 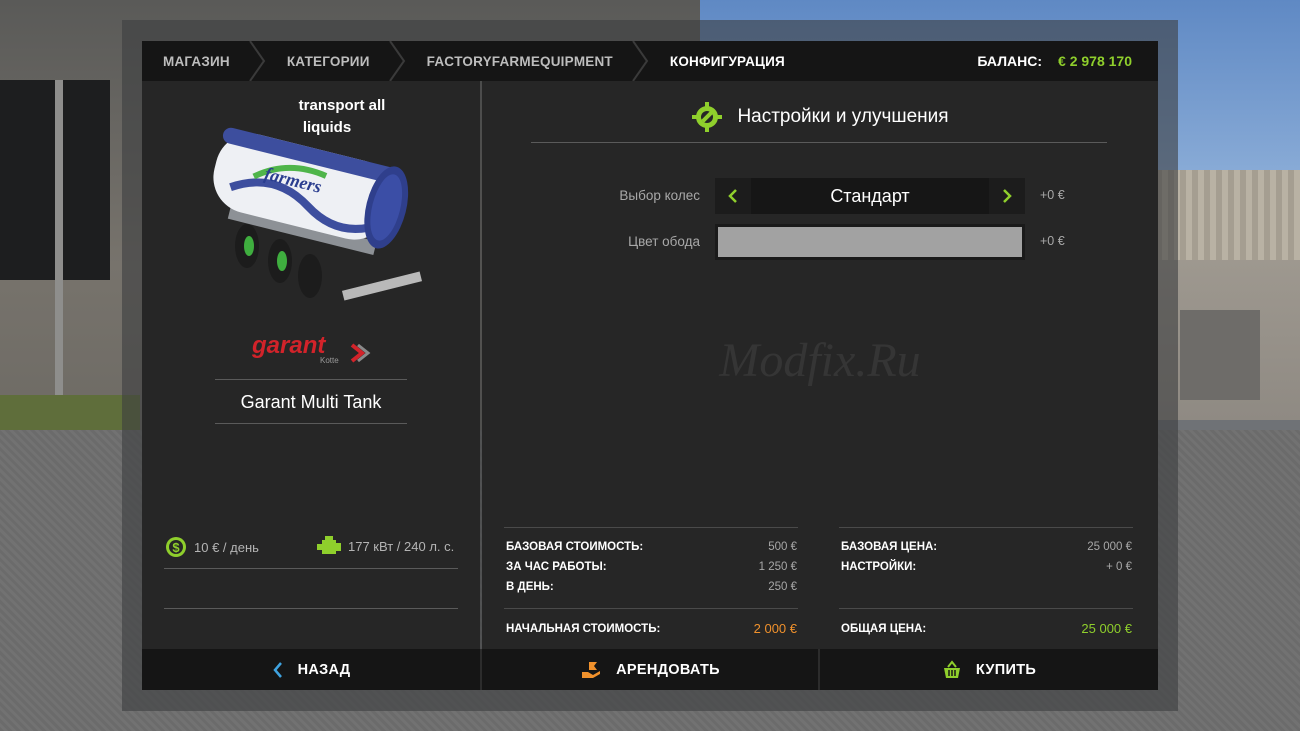 I want to click on breadcrumb-configuration: КОНФИГУРАЦИЯ, so click(x=727, y=61).